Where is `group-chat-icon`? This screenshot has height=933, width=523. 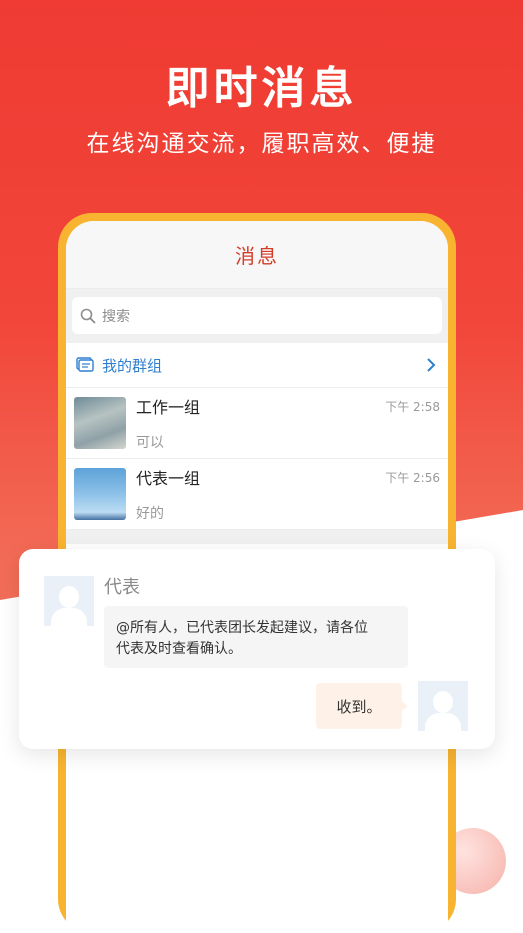
group-chat-icon is located at coordinates (85, 364).